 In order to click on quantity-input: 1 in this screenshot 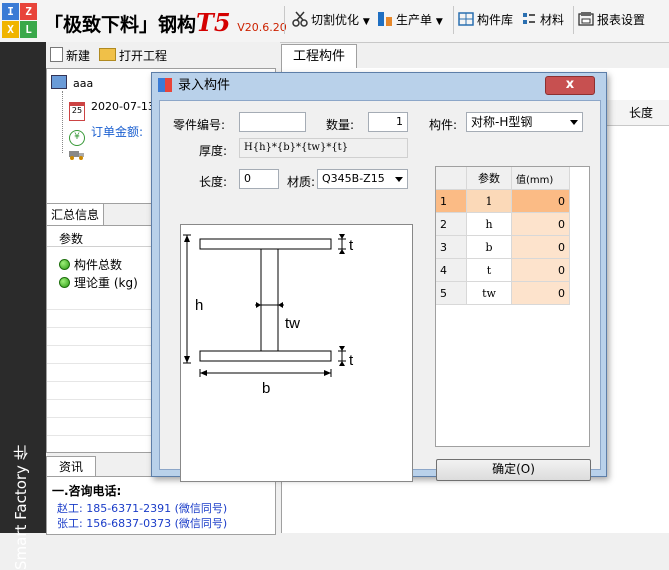, I will do `click(388, 122)`.